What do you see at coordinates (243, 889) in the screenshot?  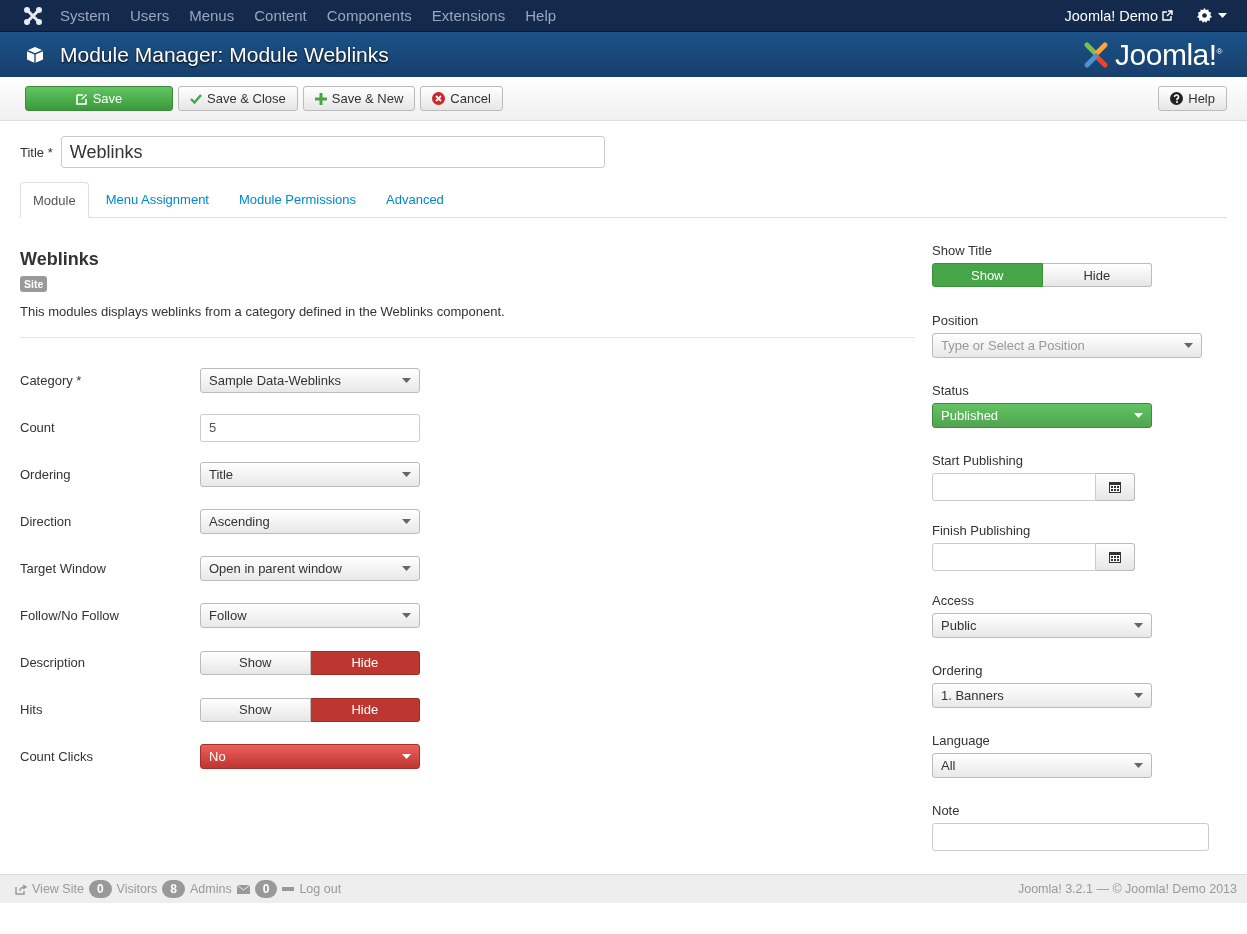 I see `envelope-icon` at bounding box center [243, 889].